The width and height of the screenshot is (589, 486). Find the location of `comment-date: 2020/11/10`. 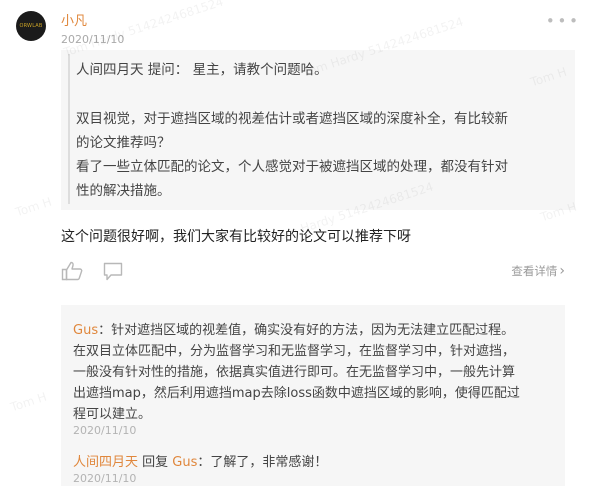

comment-date: 2020/11/10 is located at coordinates (105, 430).